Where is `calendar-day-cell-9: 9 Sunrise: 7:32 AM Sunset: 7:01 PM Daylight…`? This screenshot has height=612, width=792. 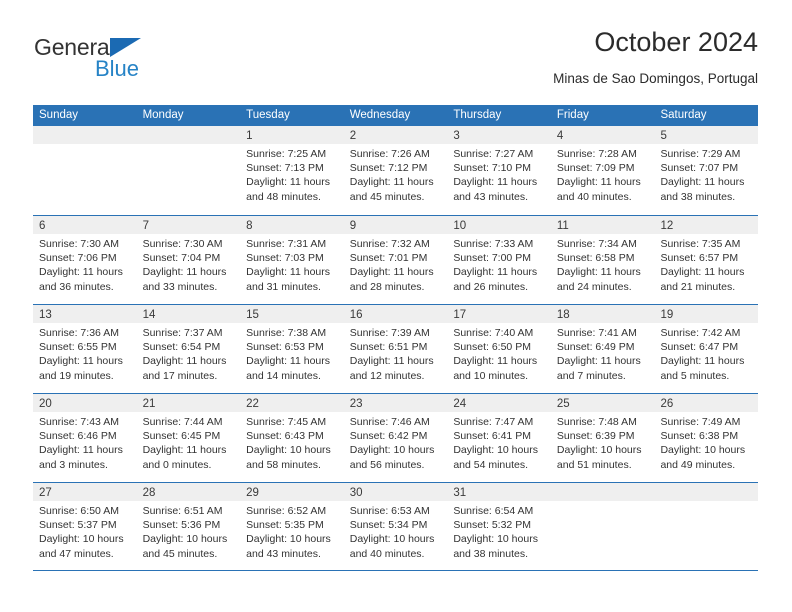
calendar-day-cell-9: 9 Sunrise: 7:32 AM Sunset: 7:01 PM Daylight… is located at coordinates (395, 260).